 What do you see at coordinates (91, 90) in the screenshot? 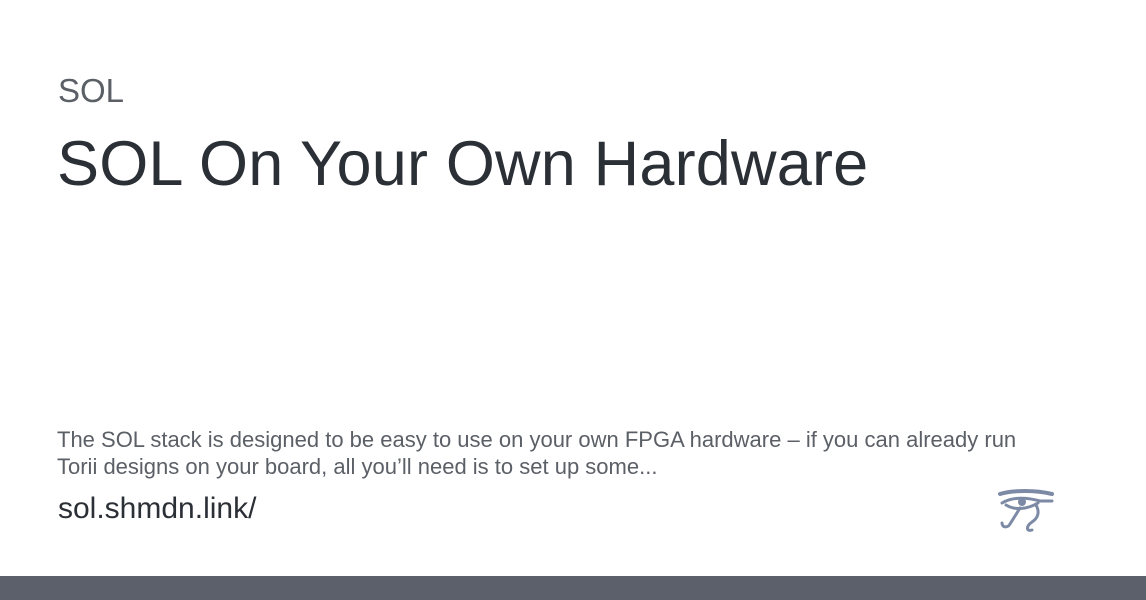
I see `site-name: SOL` at bounding box center [91, 90].